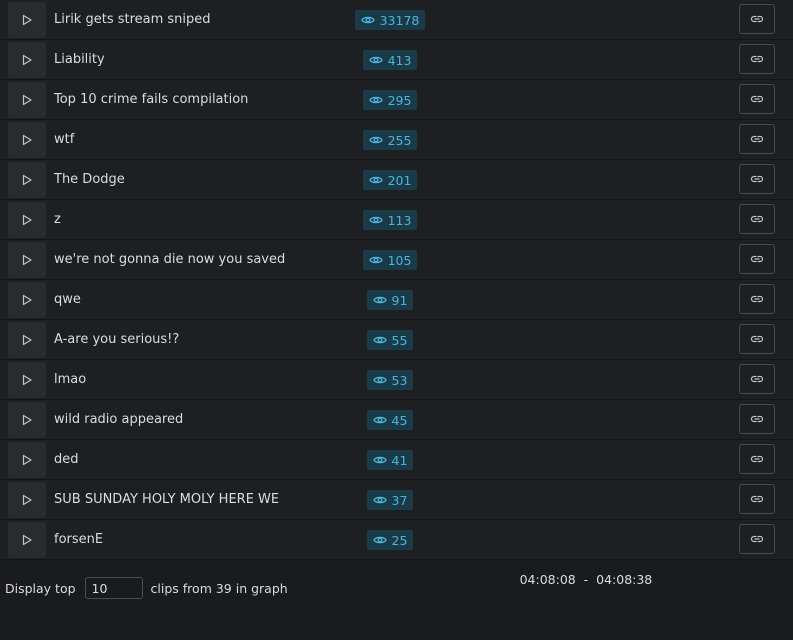 This screenshot has width=793, height=640. Describe the element at coordinates (399, 140) in the screenshot. I see `views-count: 255` at that location.